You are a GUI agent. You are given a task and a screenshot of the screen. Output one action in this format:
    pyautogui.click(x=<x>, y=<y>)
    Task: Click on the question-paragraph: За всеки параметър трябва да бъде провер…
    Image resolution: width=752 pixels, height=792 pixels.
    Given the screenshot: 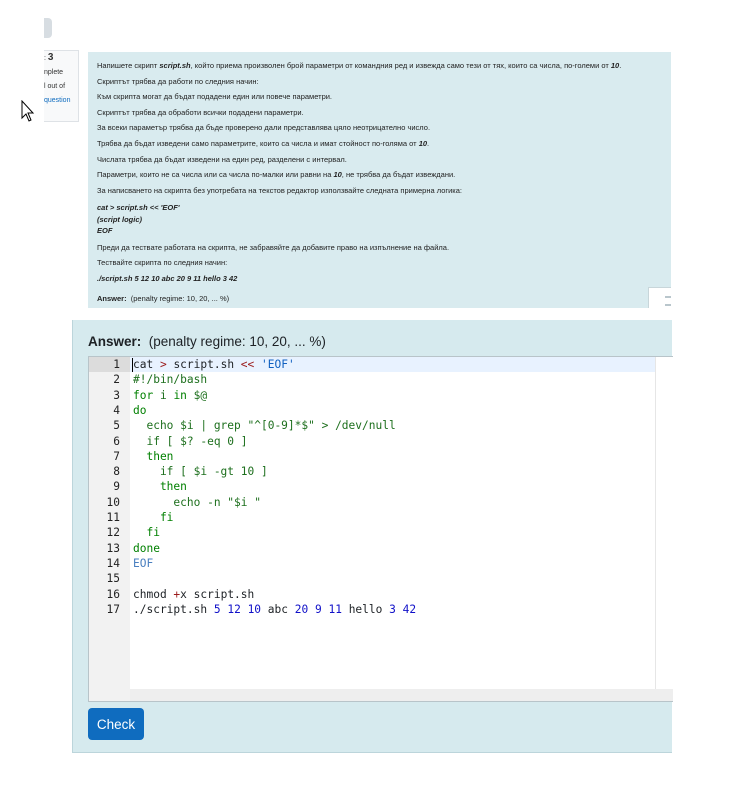 What is the action you would take?
    pyautogui.click(x=264, y=128)
    